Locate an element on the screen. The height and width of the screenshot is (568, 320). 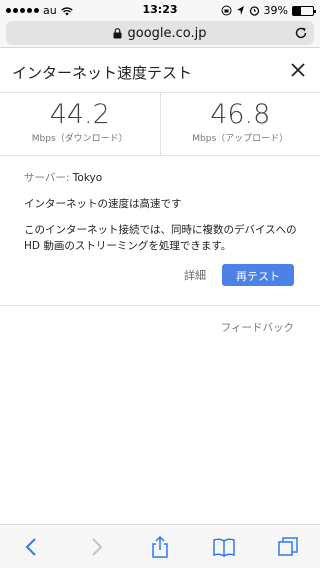
bookmarks-button is located at coordinates (224, 547).